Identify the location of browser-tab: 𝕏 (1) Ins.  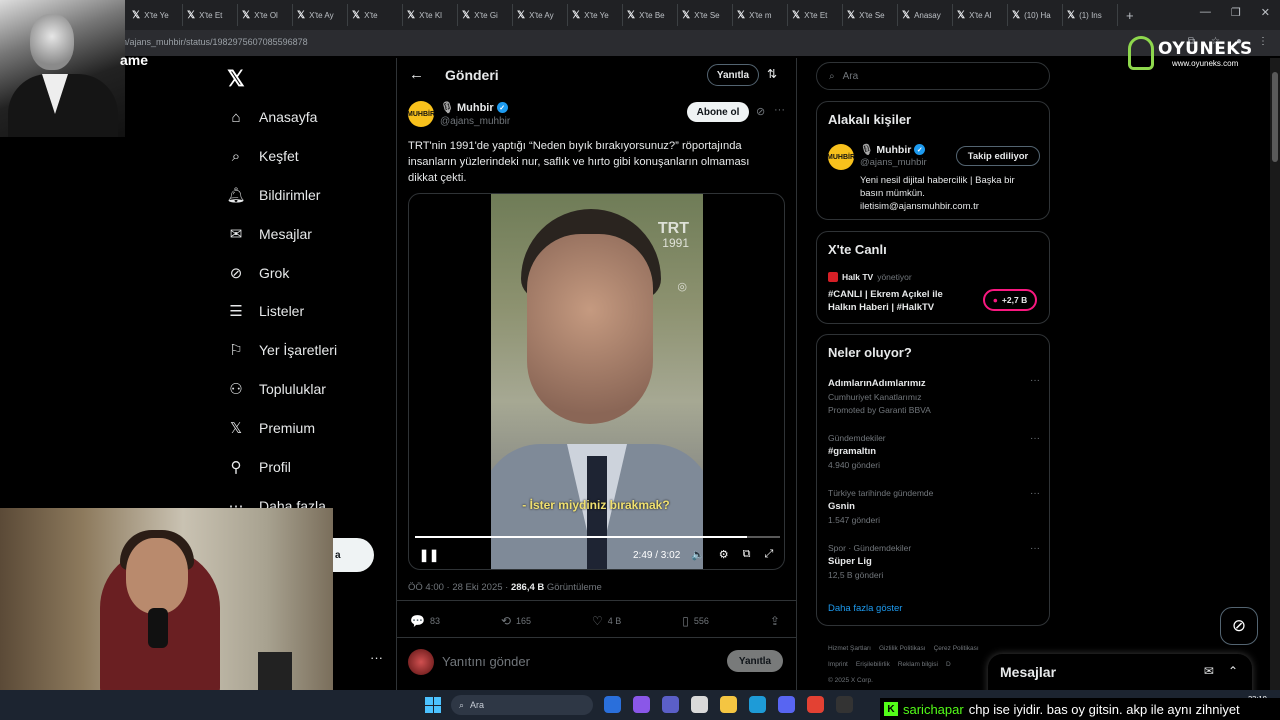
(1090, 15).